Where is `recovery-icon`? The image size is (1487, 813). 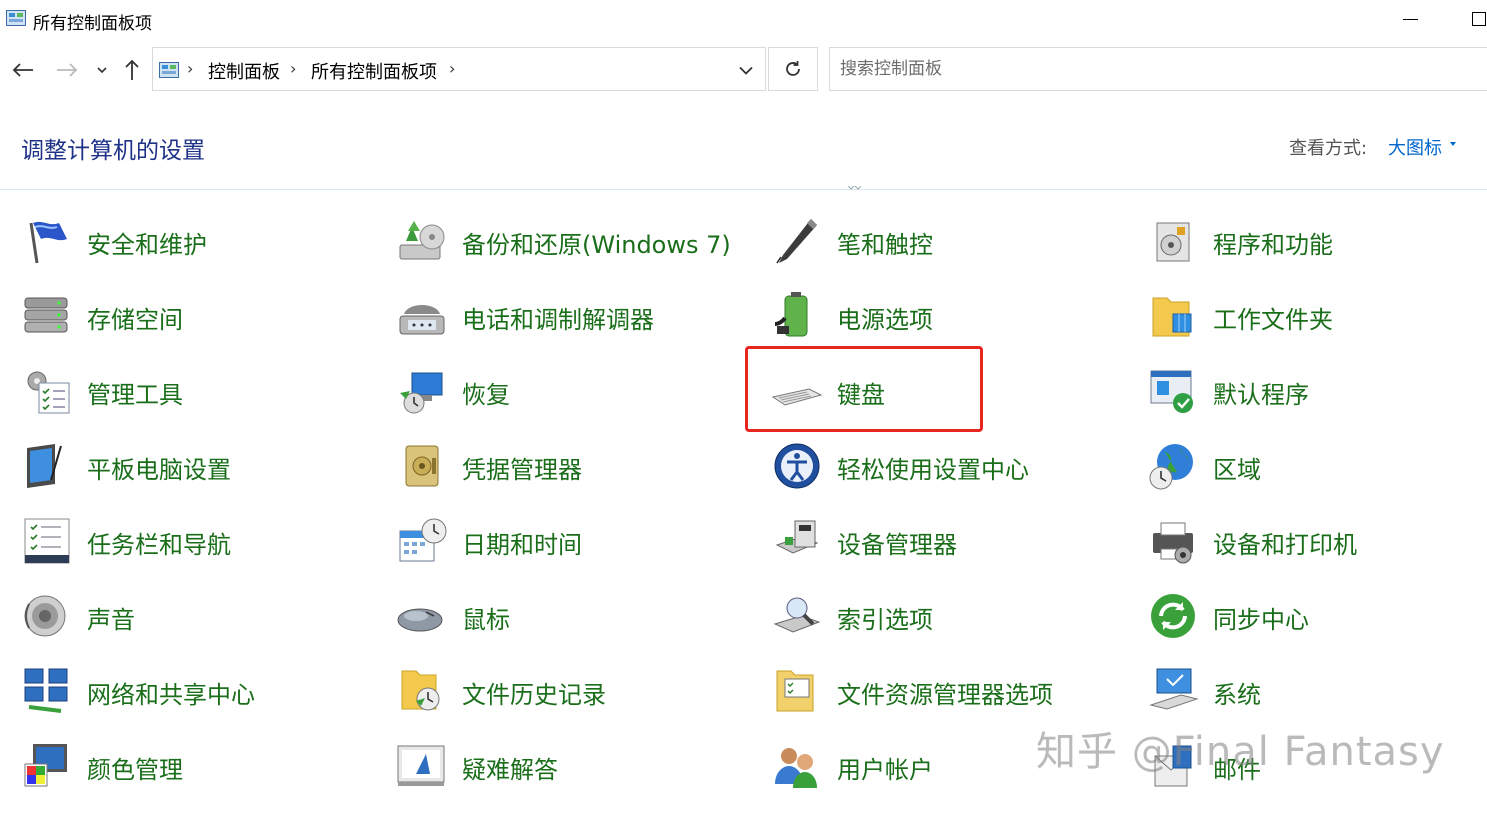 recovery-icon is located at coordinates (422, 391).